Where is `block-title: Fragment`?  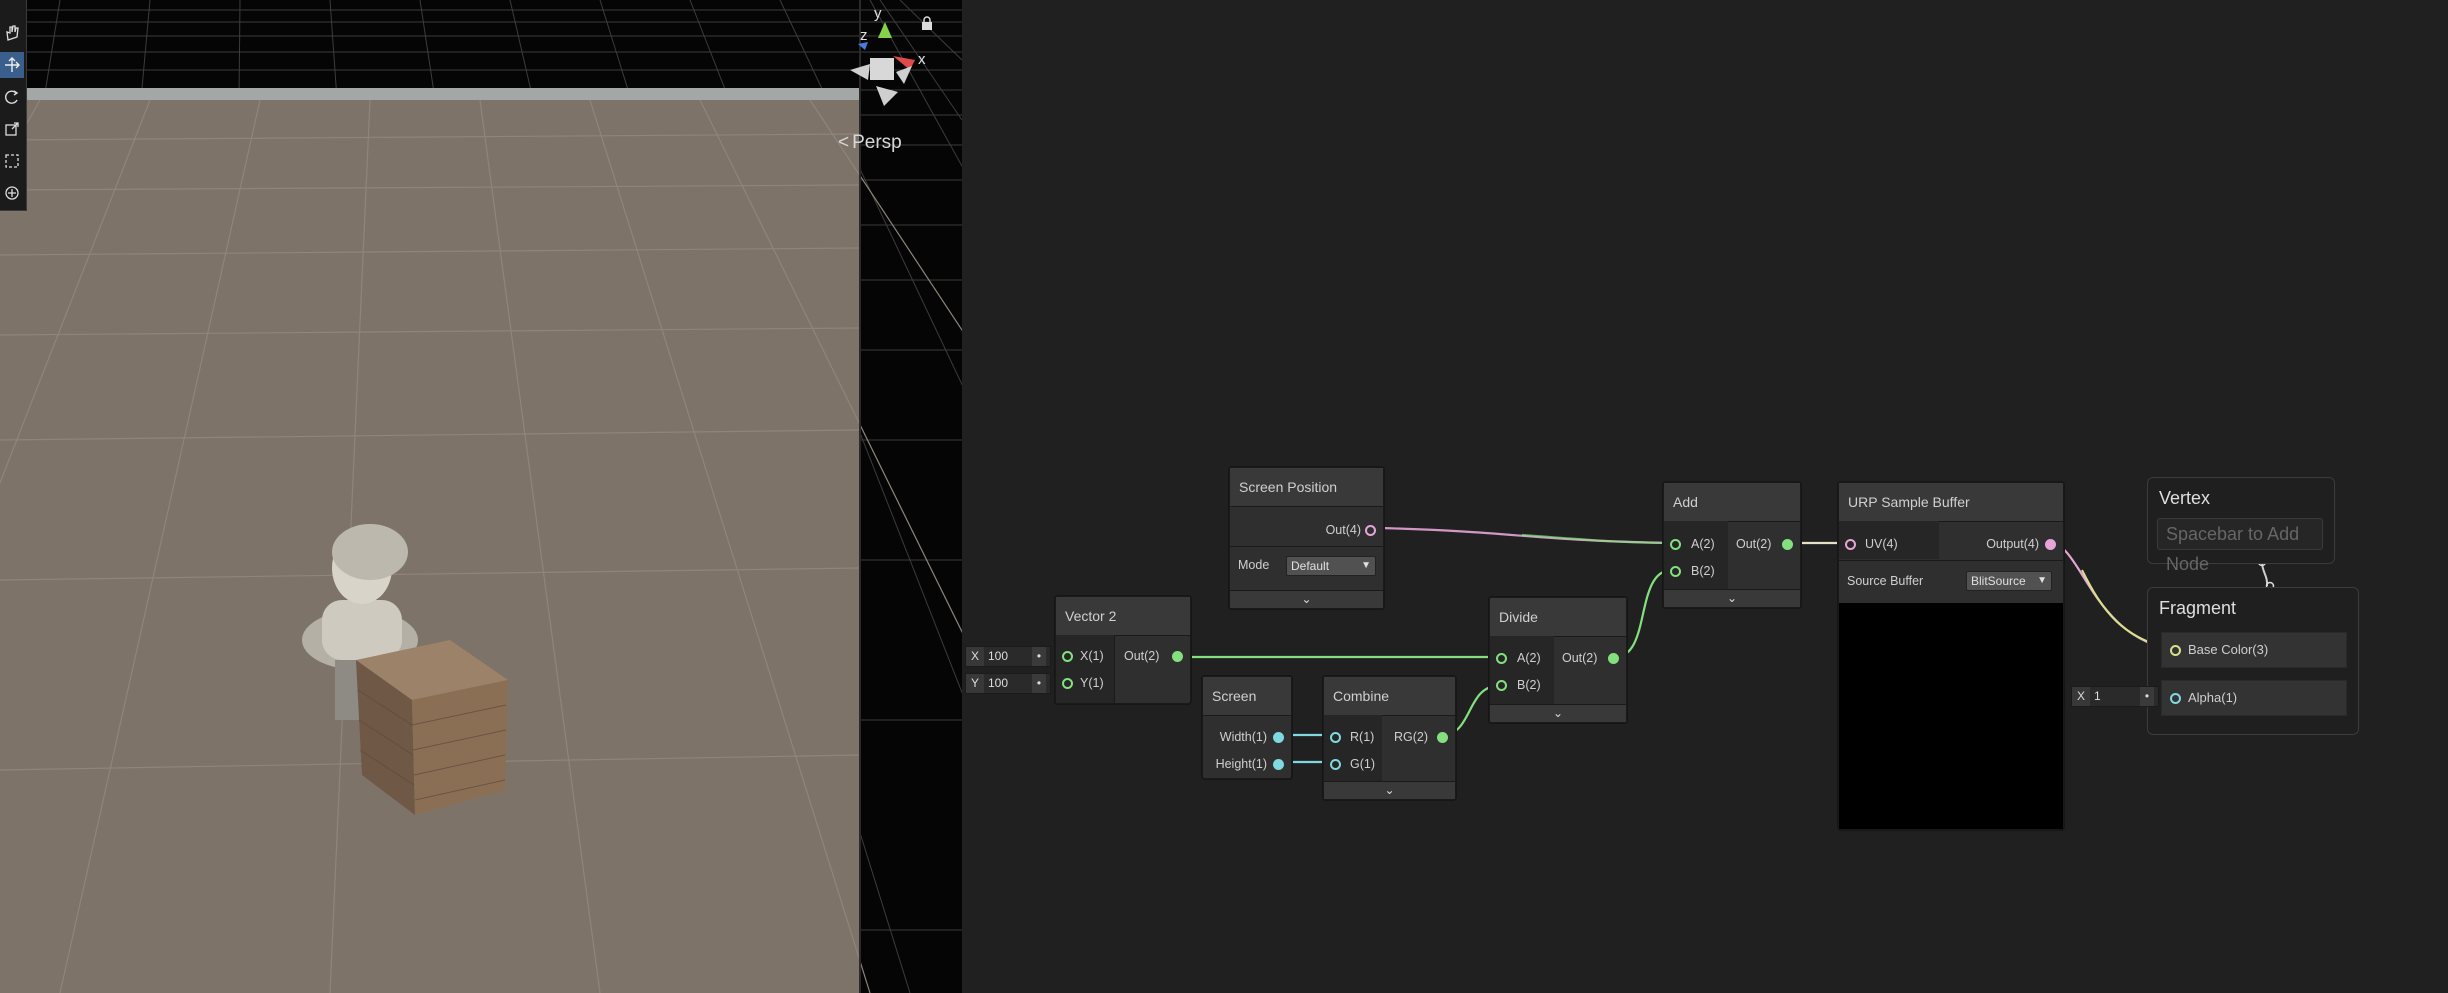 block-title: Fragment is located at coordinates (2198, 608).